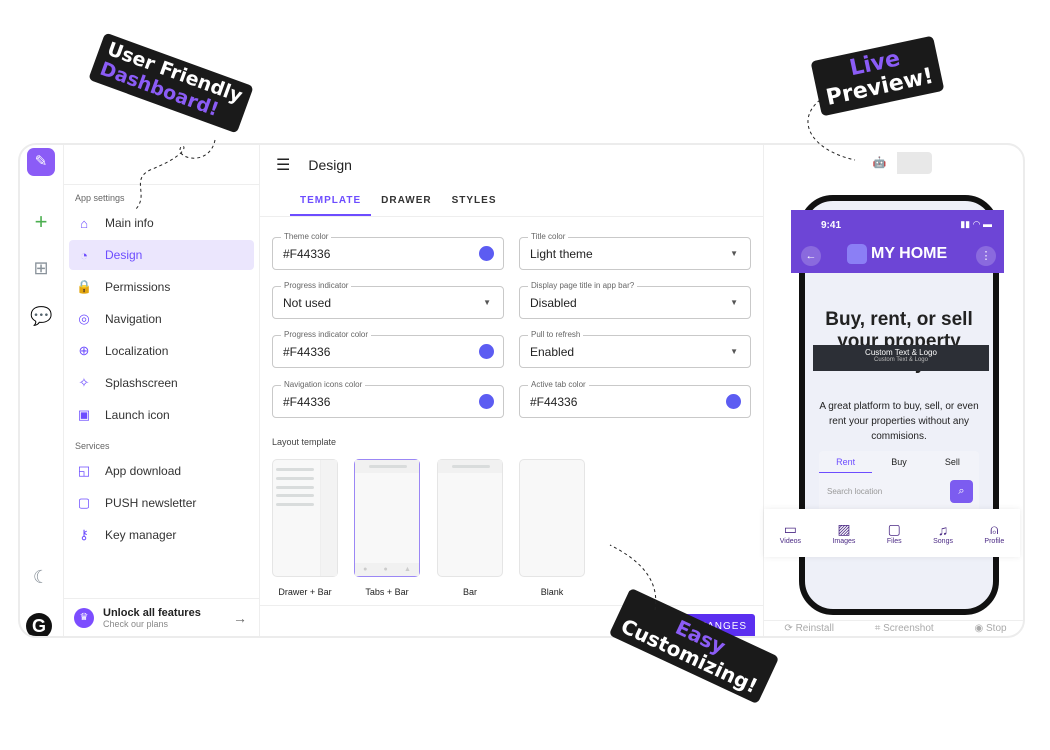 The height and width of the screenshot is (750, 1050). Describe the element at coordinates (904, 628) in the screenshot. I see `screenshot-button: ⌗ Screenshot` at that location.